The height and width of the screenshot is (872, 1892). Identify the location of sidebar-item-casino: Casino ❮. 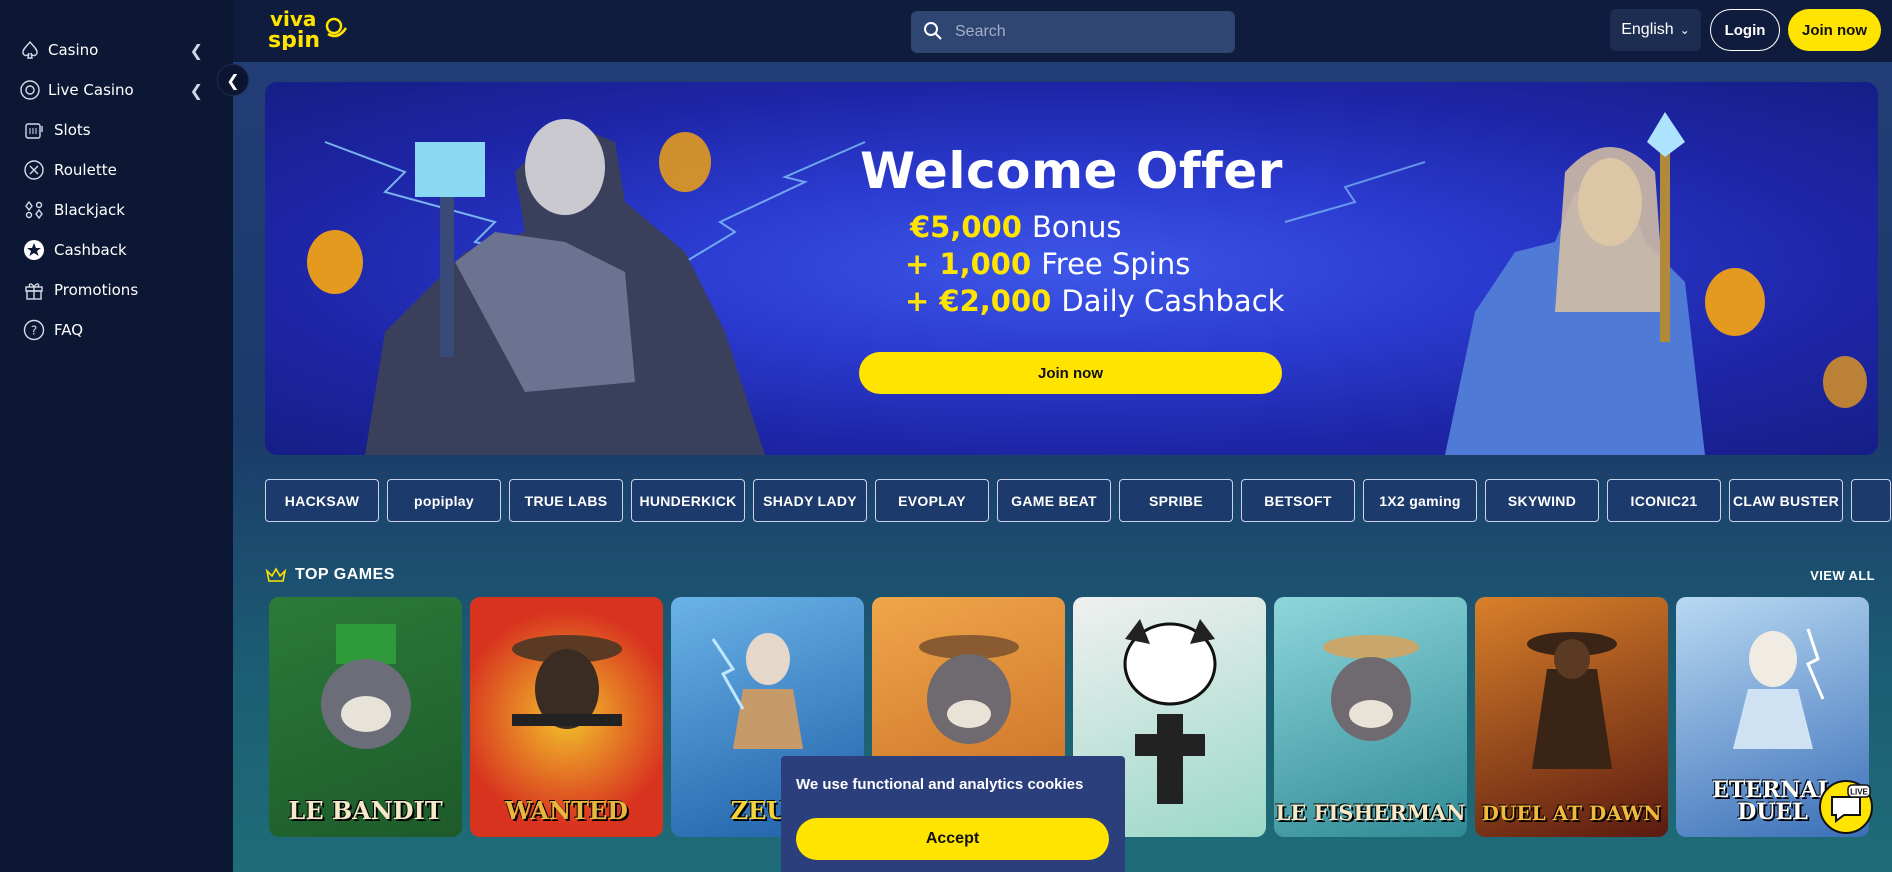
(116, 50).